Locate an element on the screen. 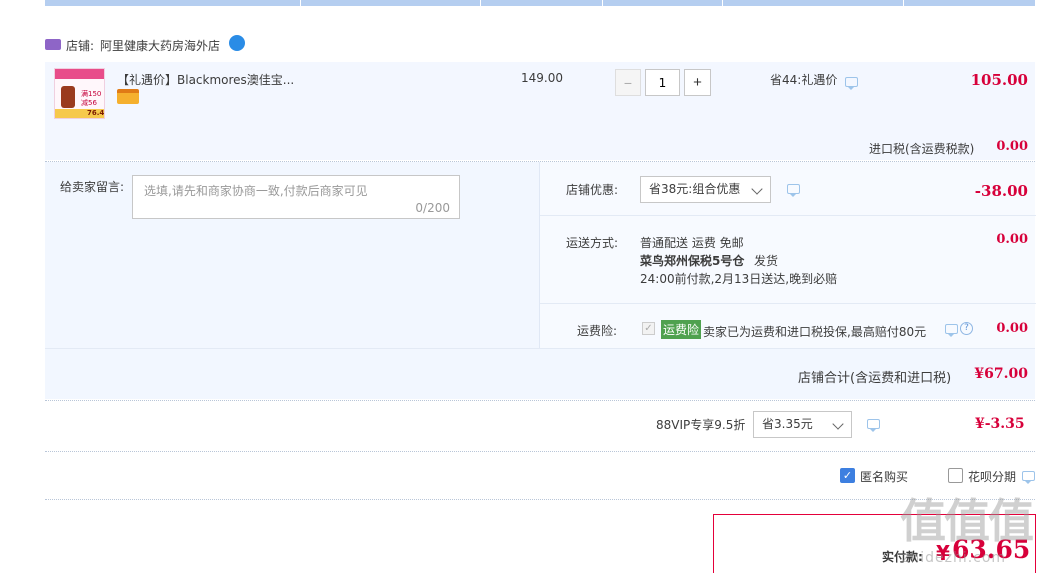  installment-checkbox is located at coordinates (955, 475).